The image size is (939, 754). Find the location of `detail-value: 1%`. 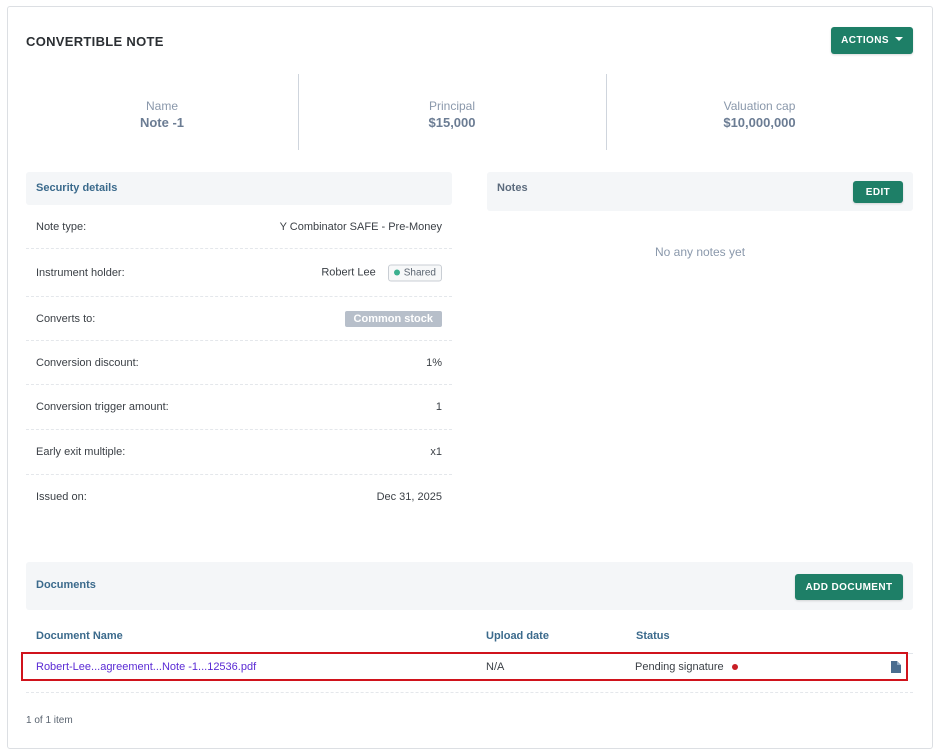

detail-value: 1% is located at coordinates (434, 362).